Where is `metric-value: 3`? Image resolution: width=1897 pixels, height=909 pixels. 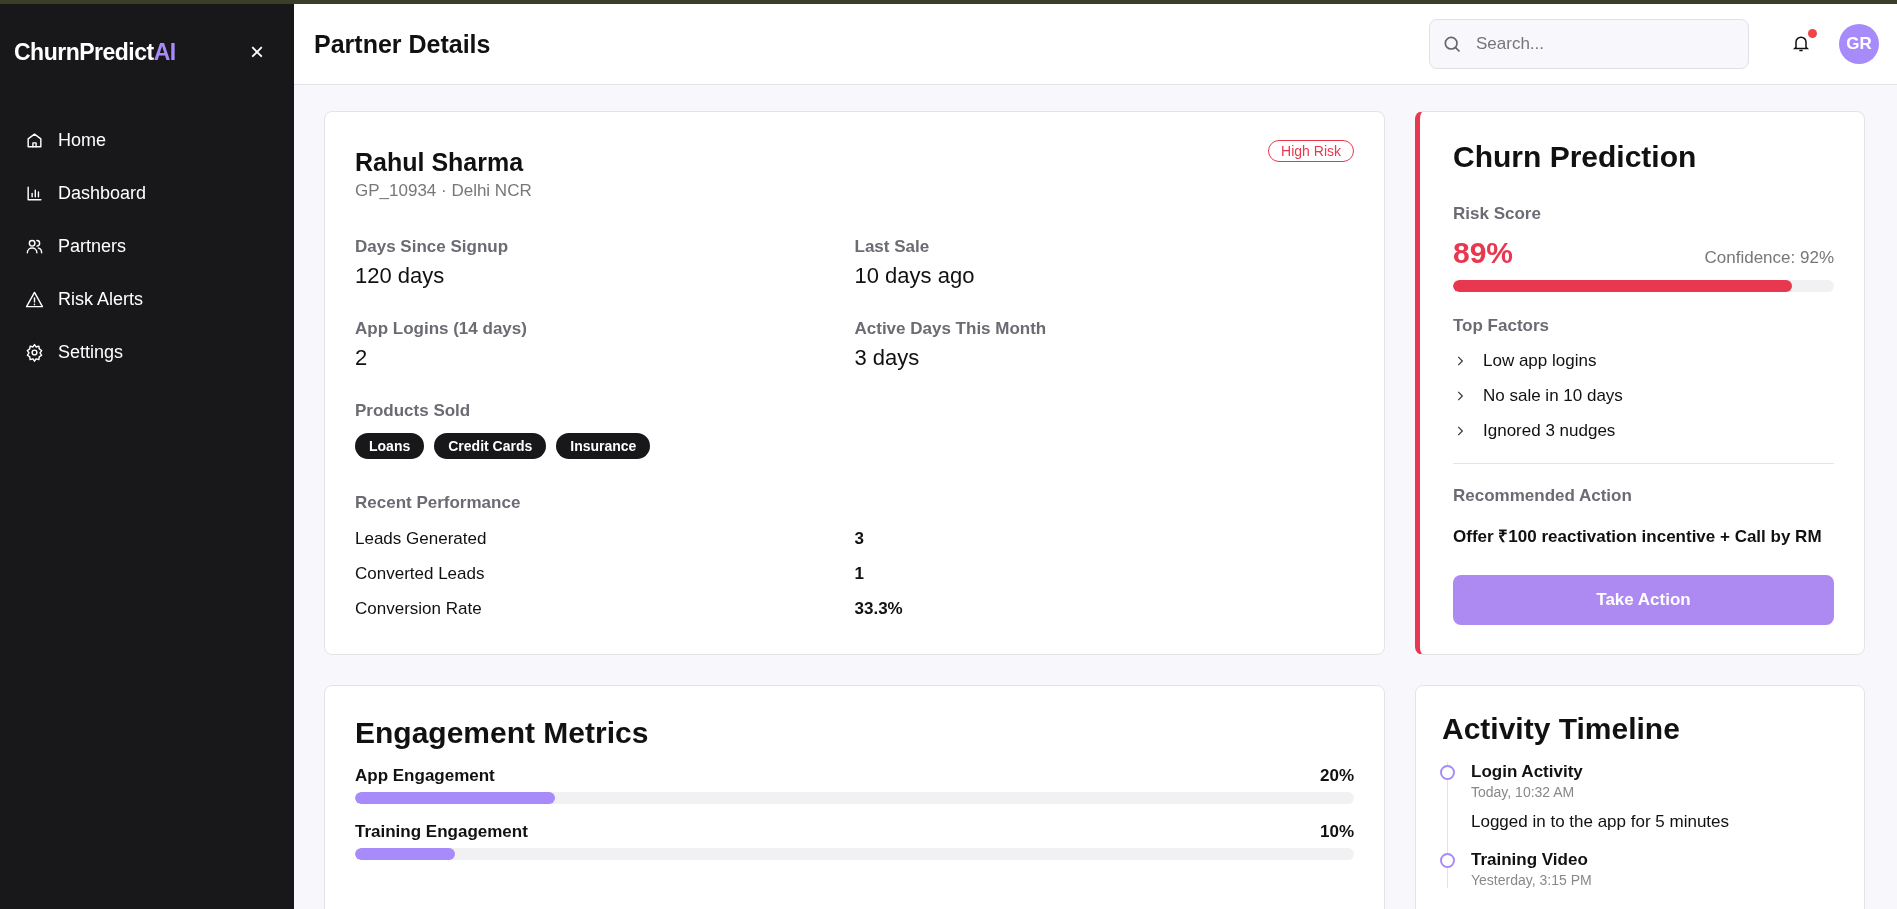 metric-value: 3 is located at coordinates (859, 539).